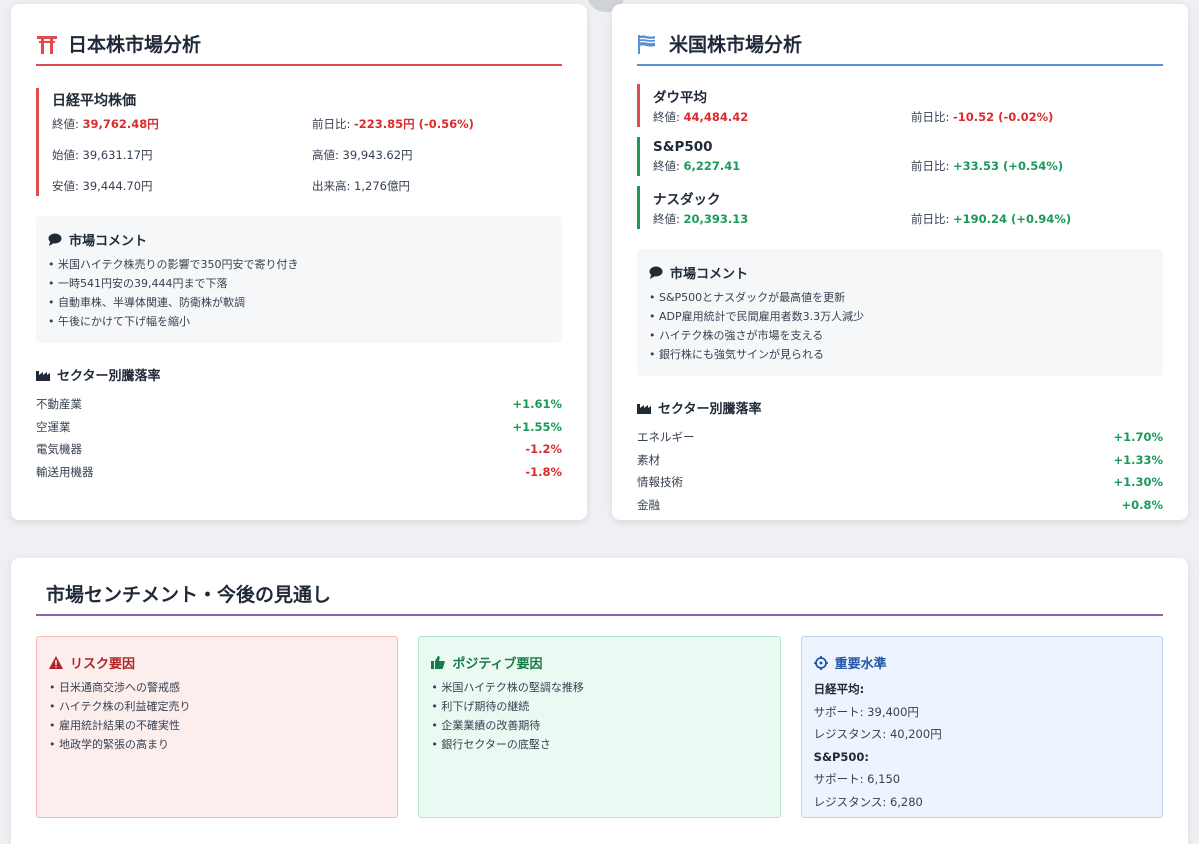 The height and width of the screenshot is (844, 1199). Describe the element at coordinates (361, 186) in the screenshot. I see `nikkei-volume: 出来高: 1,276億円` at that location.